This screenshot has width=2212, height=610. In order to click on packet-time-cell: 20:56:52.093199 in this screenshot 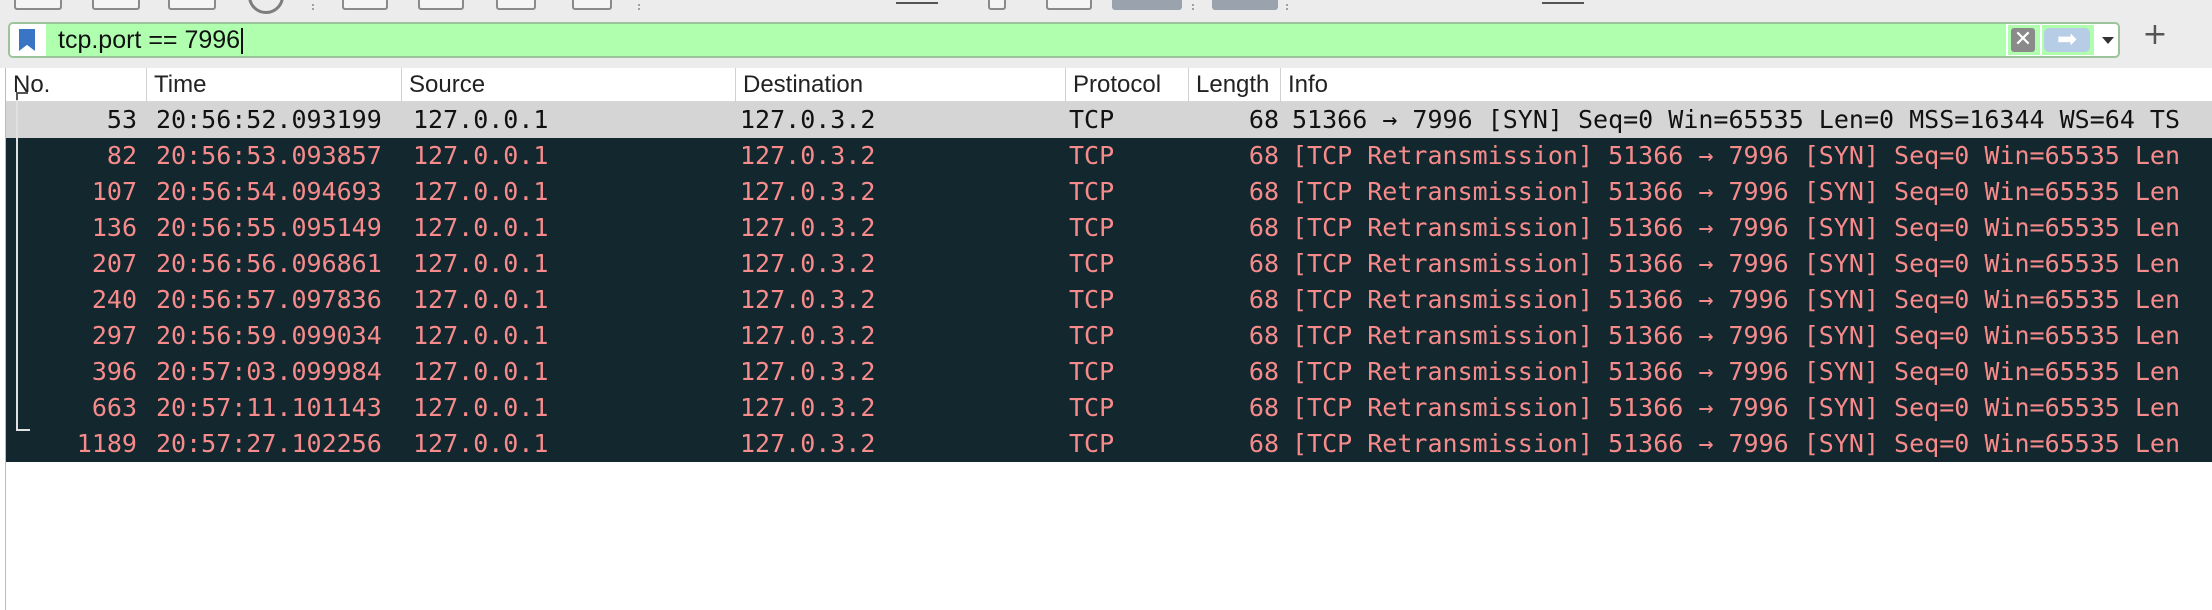, I will do `click(269, 119)`.